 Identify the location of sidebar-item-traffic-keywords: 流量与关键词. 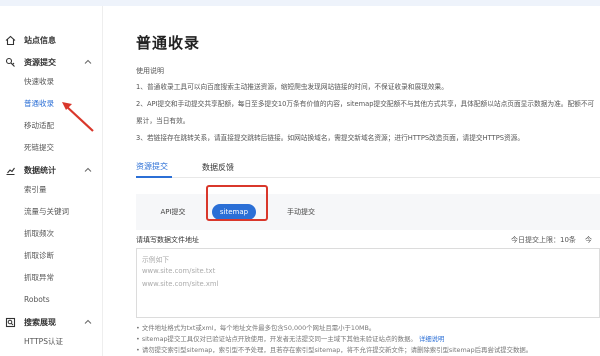
(46, 211).